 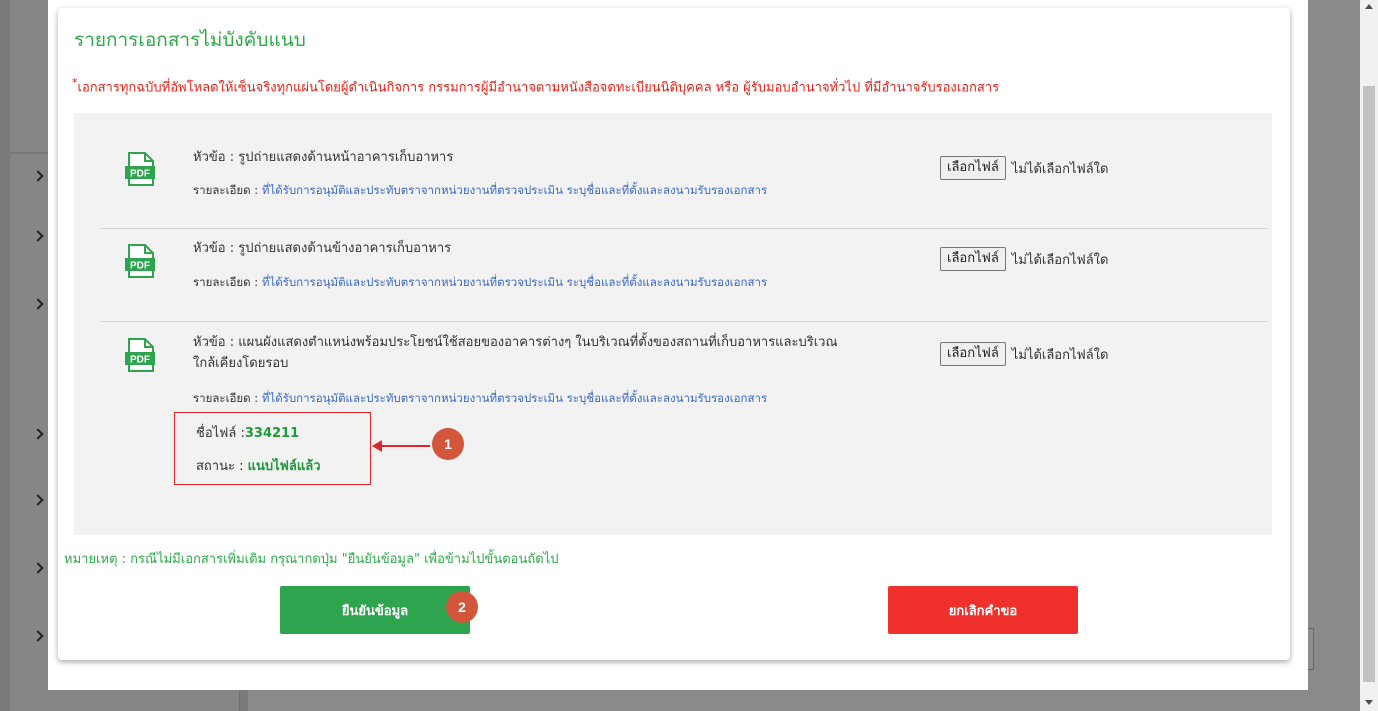 I want to click on scroll-thumb, so click(x=1369, y=384).